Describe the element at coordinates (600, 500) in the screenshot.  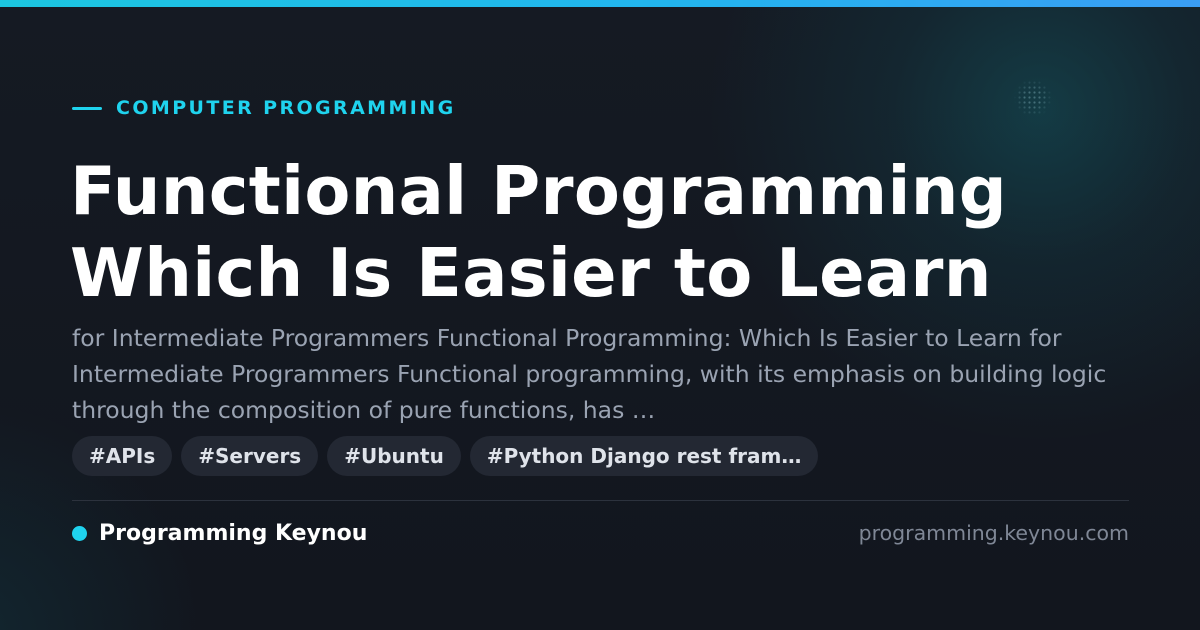
I see `footer-divider` at that location.